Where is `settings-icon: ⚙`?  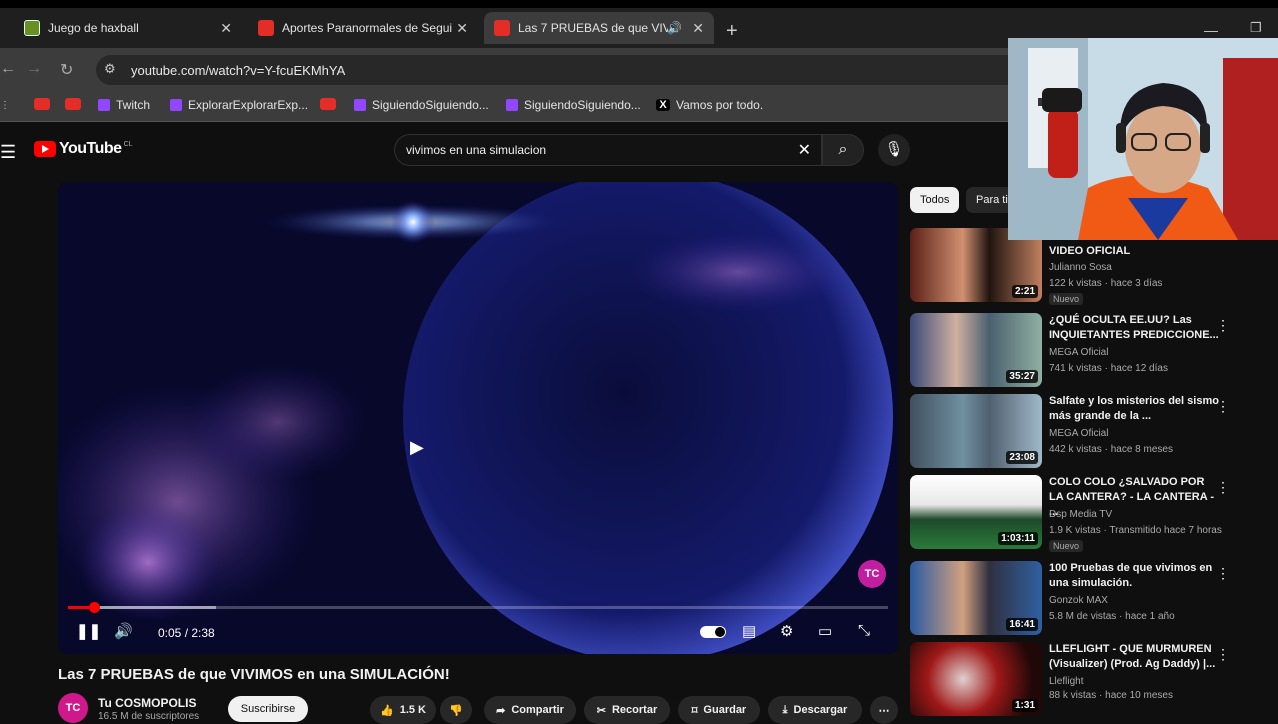
settings-icon: ⚙ is located at coordinates (786, 631).